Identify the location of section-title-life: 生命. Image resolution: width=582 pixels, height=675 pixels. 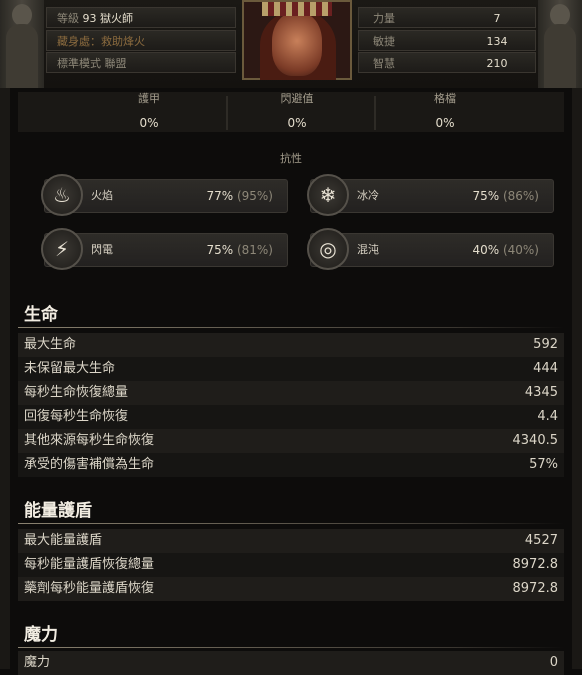
(41, 315).